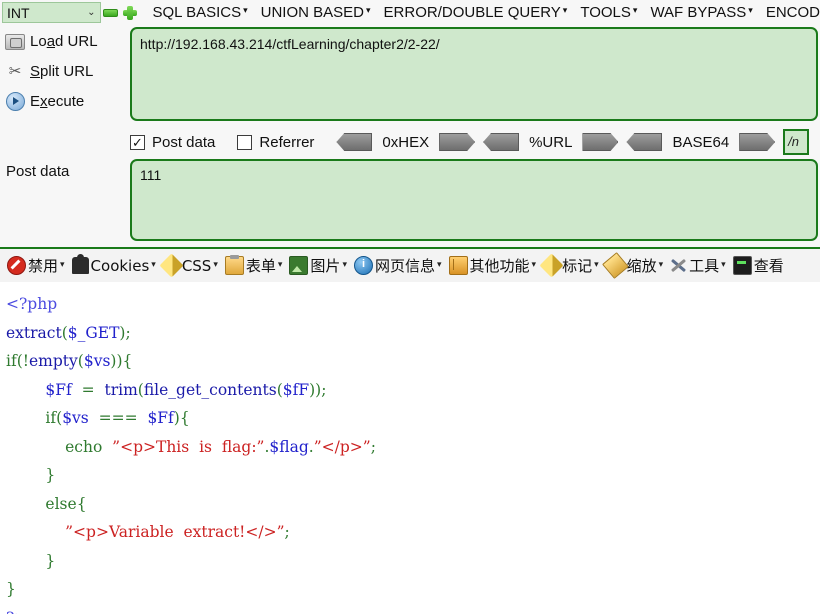  I want to click on decode-0xhex-button, so click(354, 142).